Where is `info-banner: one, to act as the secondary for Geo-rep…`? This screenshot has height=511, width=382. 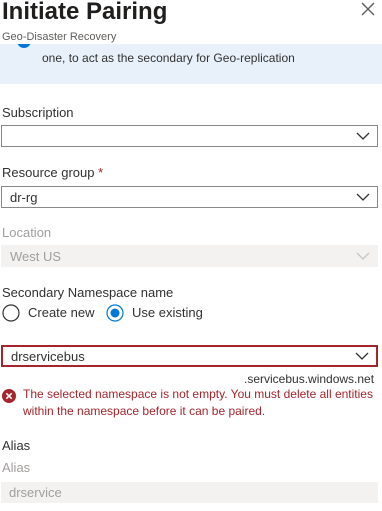
info-banner: one, to act as the secondary for Geo-rep… is located at coordinates (191, 64).